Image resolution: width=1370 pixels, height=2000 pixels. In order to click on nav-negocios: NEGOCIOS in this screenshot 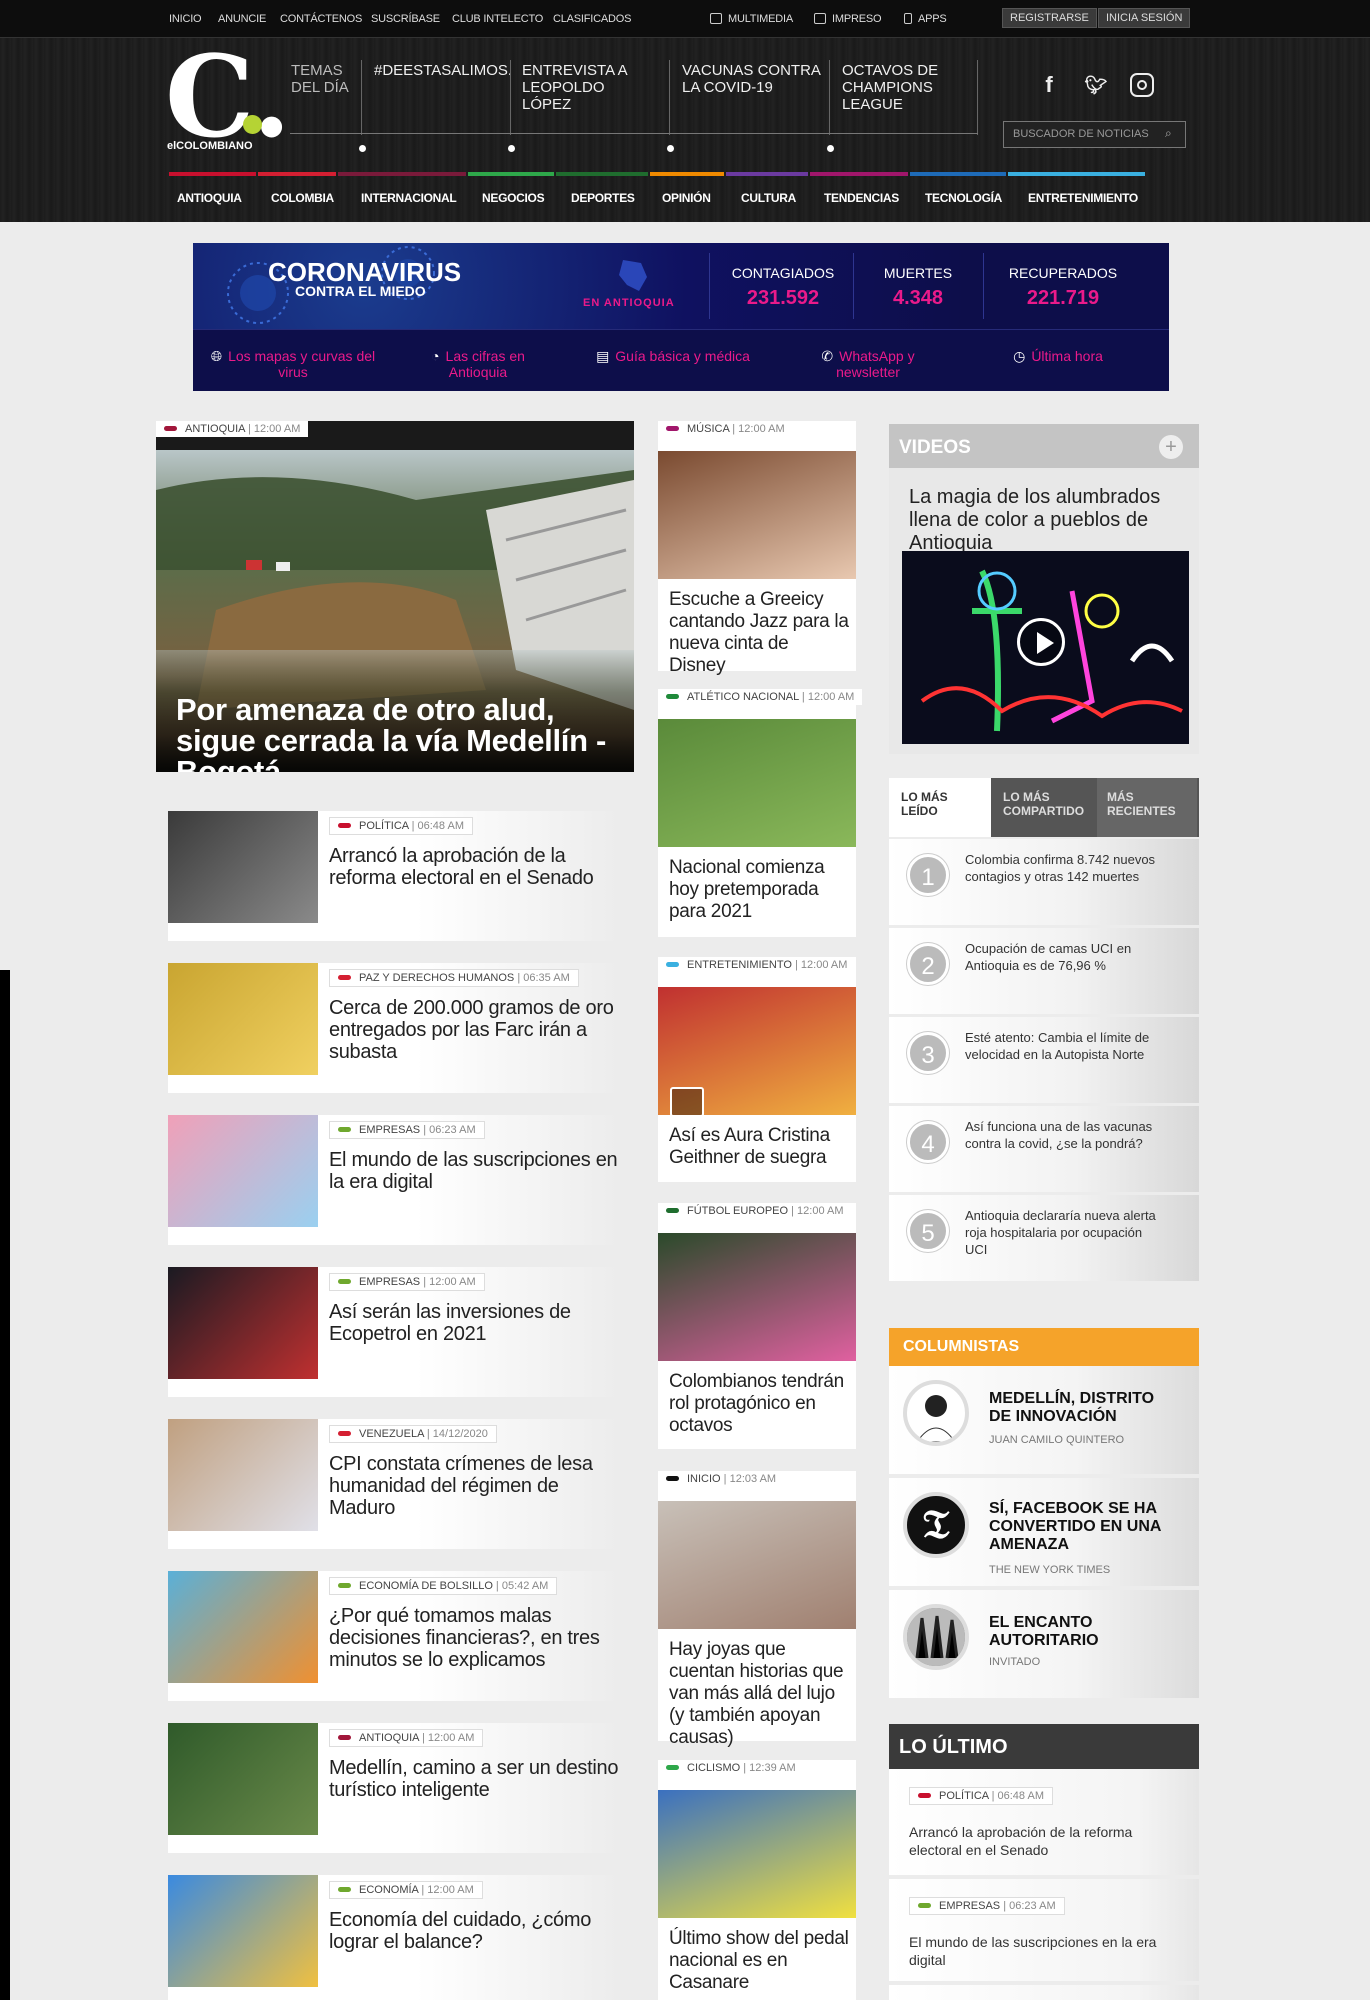, I will do `click(513, 198)`.